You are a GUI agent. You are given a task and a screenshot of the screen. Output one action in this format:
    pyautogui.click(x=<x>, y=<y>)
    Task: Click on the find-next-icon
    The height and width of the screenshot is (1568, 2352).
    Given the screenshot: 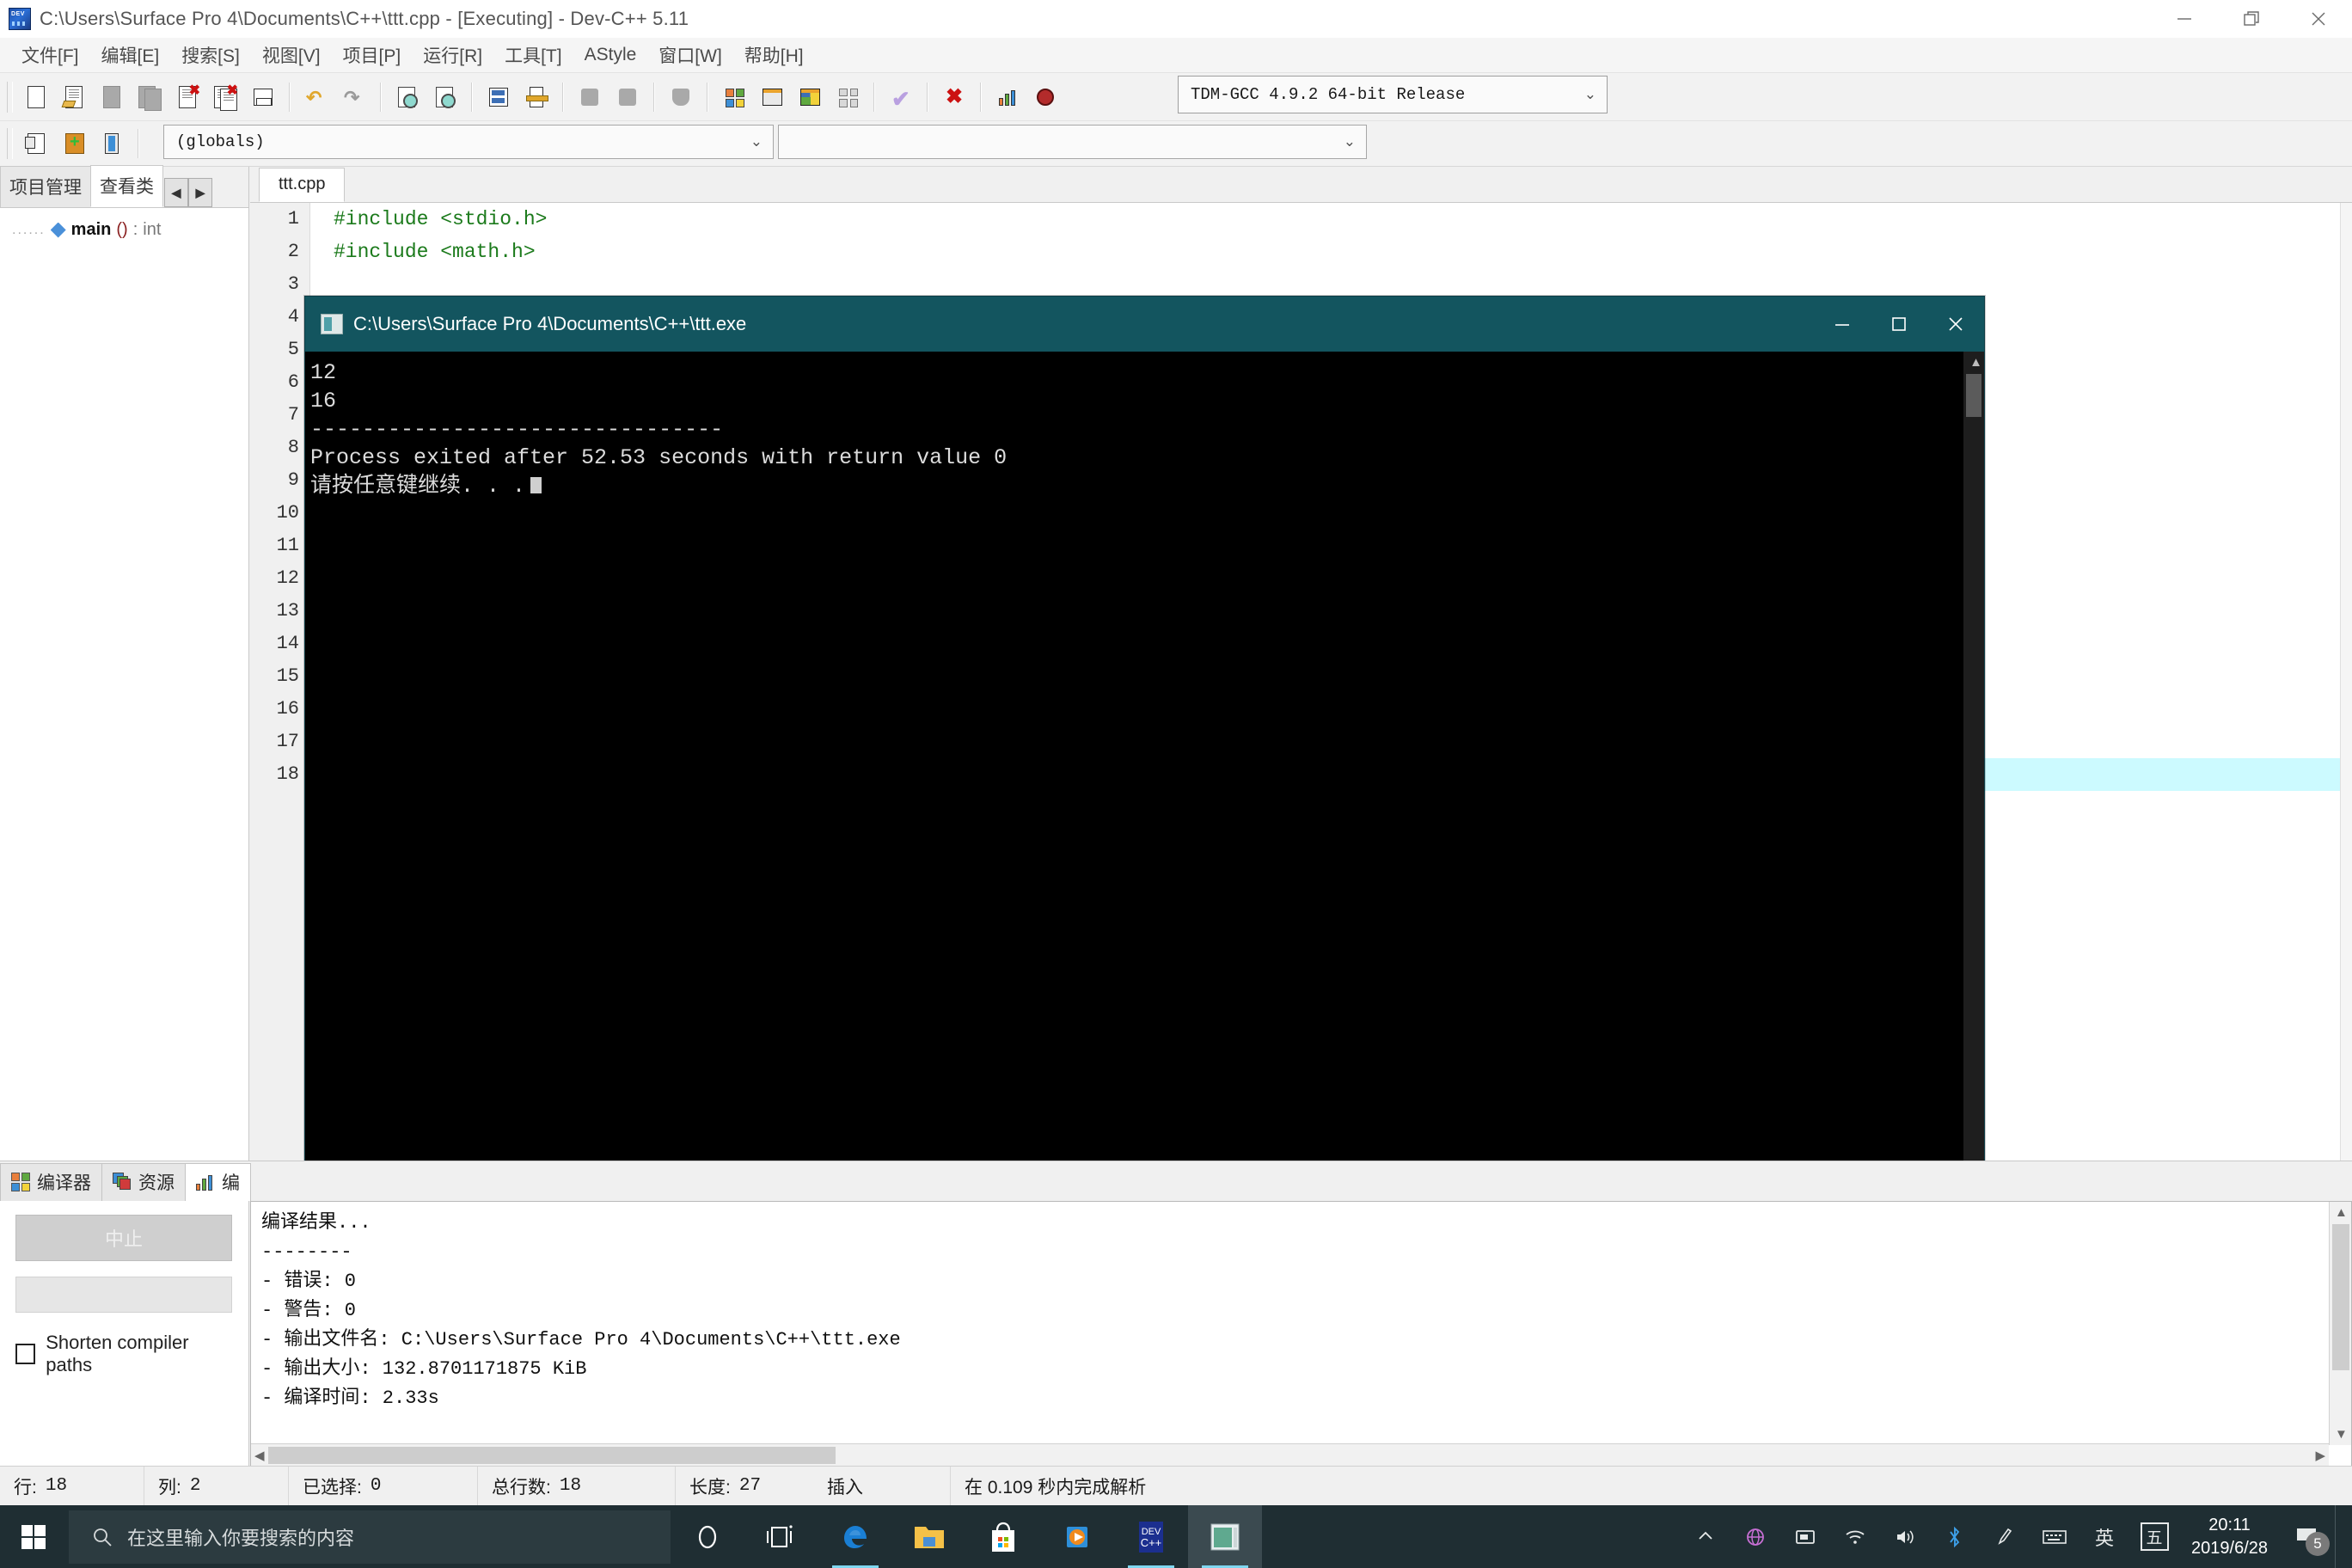 What is the action you would take?
    pyautogui.click(x=445, y=97)
    